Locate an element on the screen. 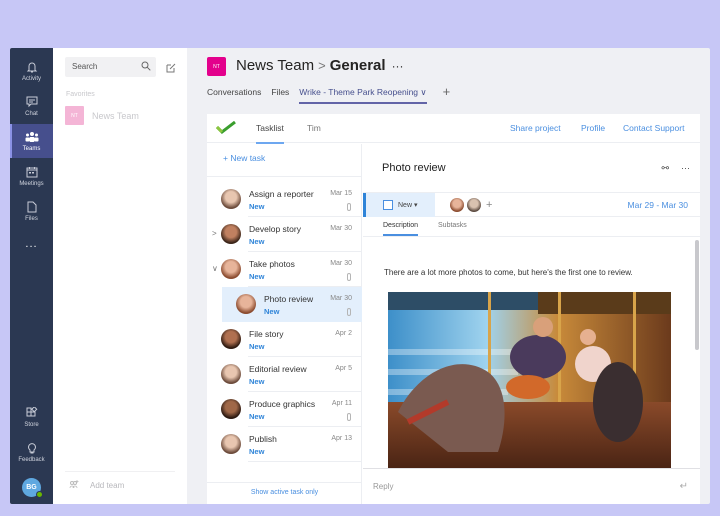 The height and width of the screenshot is (516, 720). task-name: Editorial review is located at coordinates (278, 369).